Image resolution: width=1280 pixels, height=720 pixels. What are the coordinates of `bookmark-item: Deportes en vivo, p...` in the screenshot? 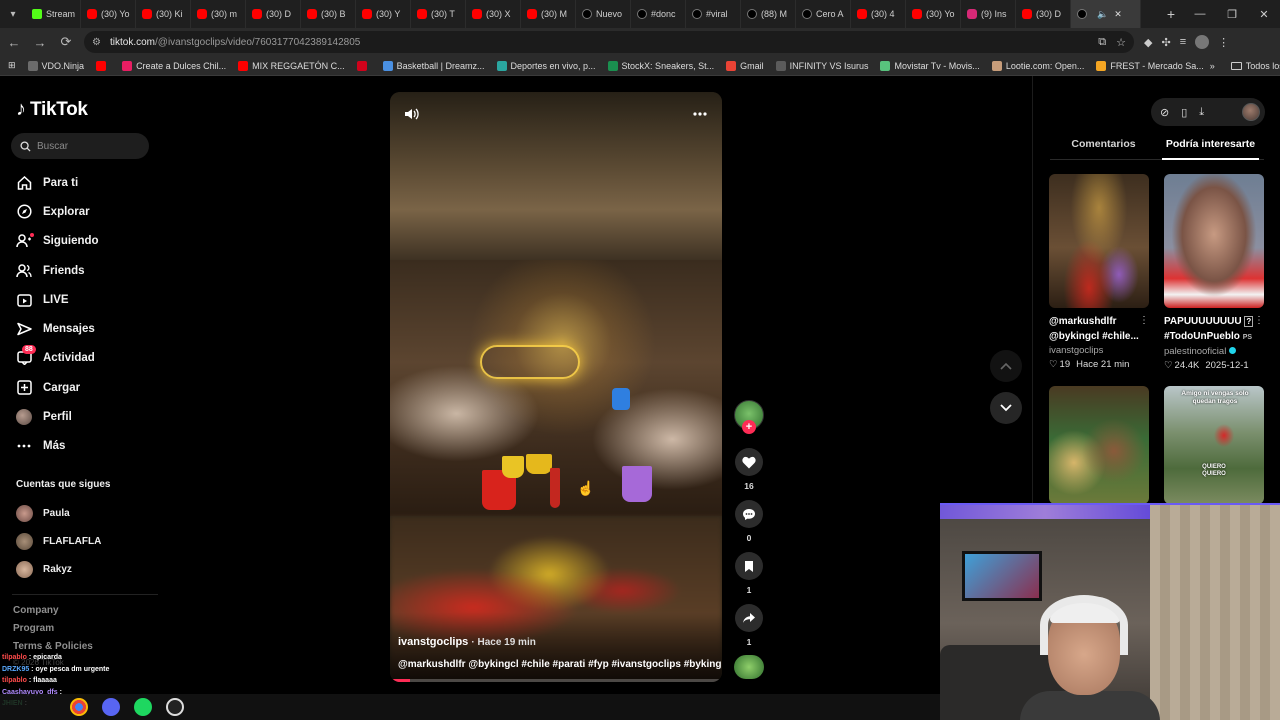 It's located at (546, 65).